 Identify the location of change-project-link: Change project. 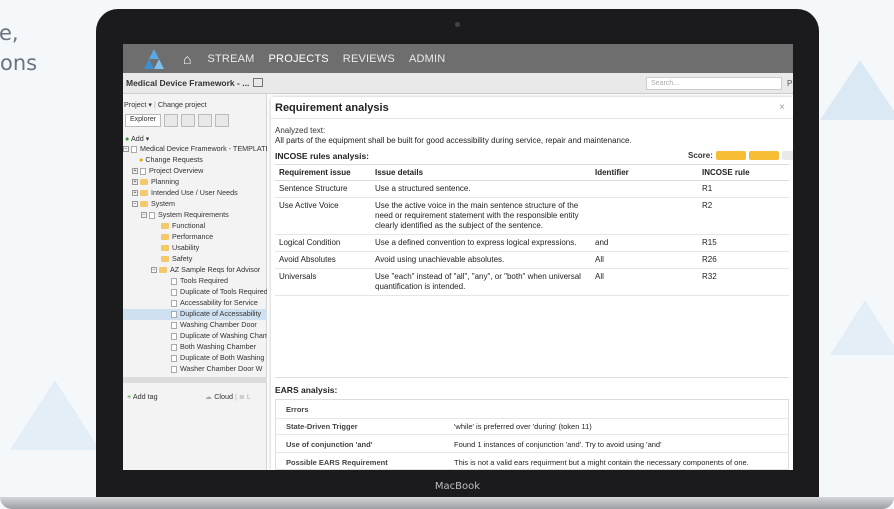
(182, 104).